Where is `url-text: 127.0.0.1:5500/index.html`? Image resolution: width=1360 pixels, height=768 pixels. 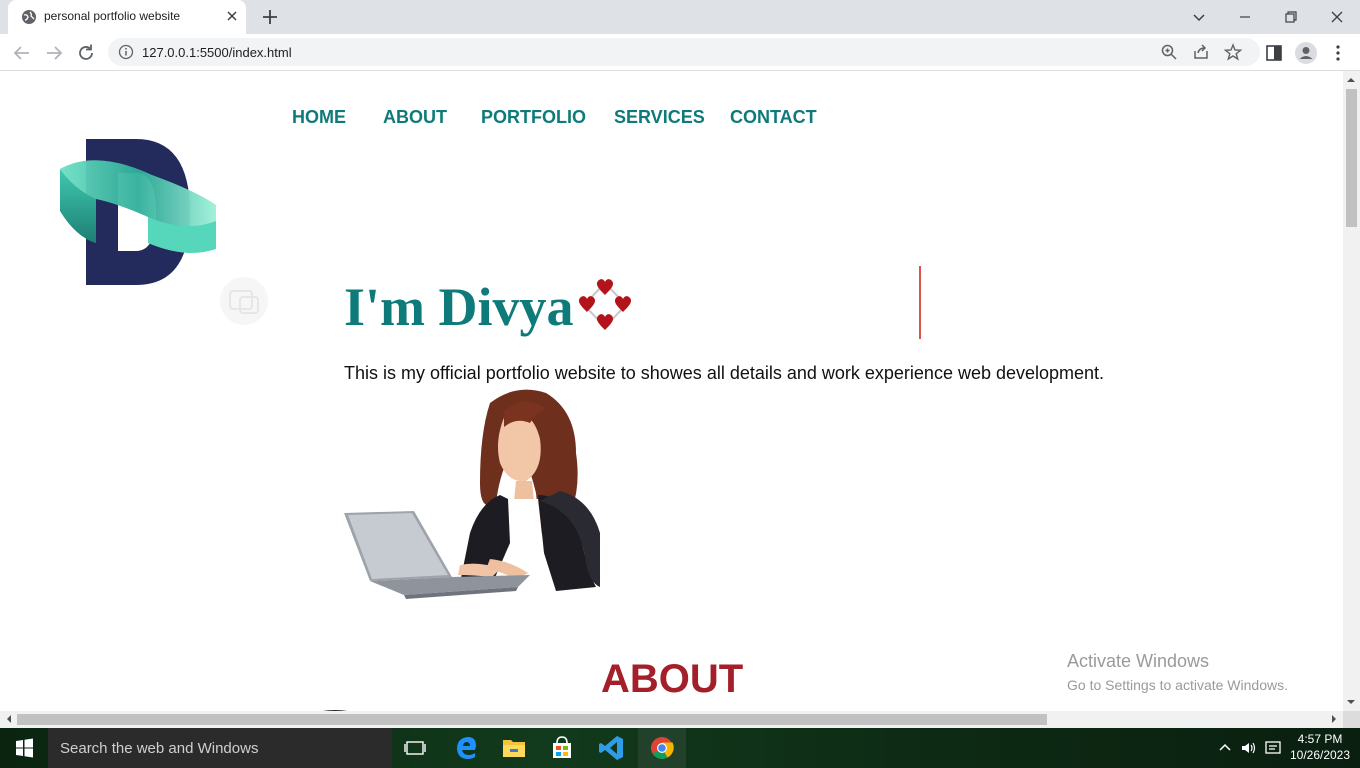 url-text: 127.0.0.1:5500/index.html is located at coordinates (217, 52).